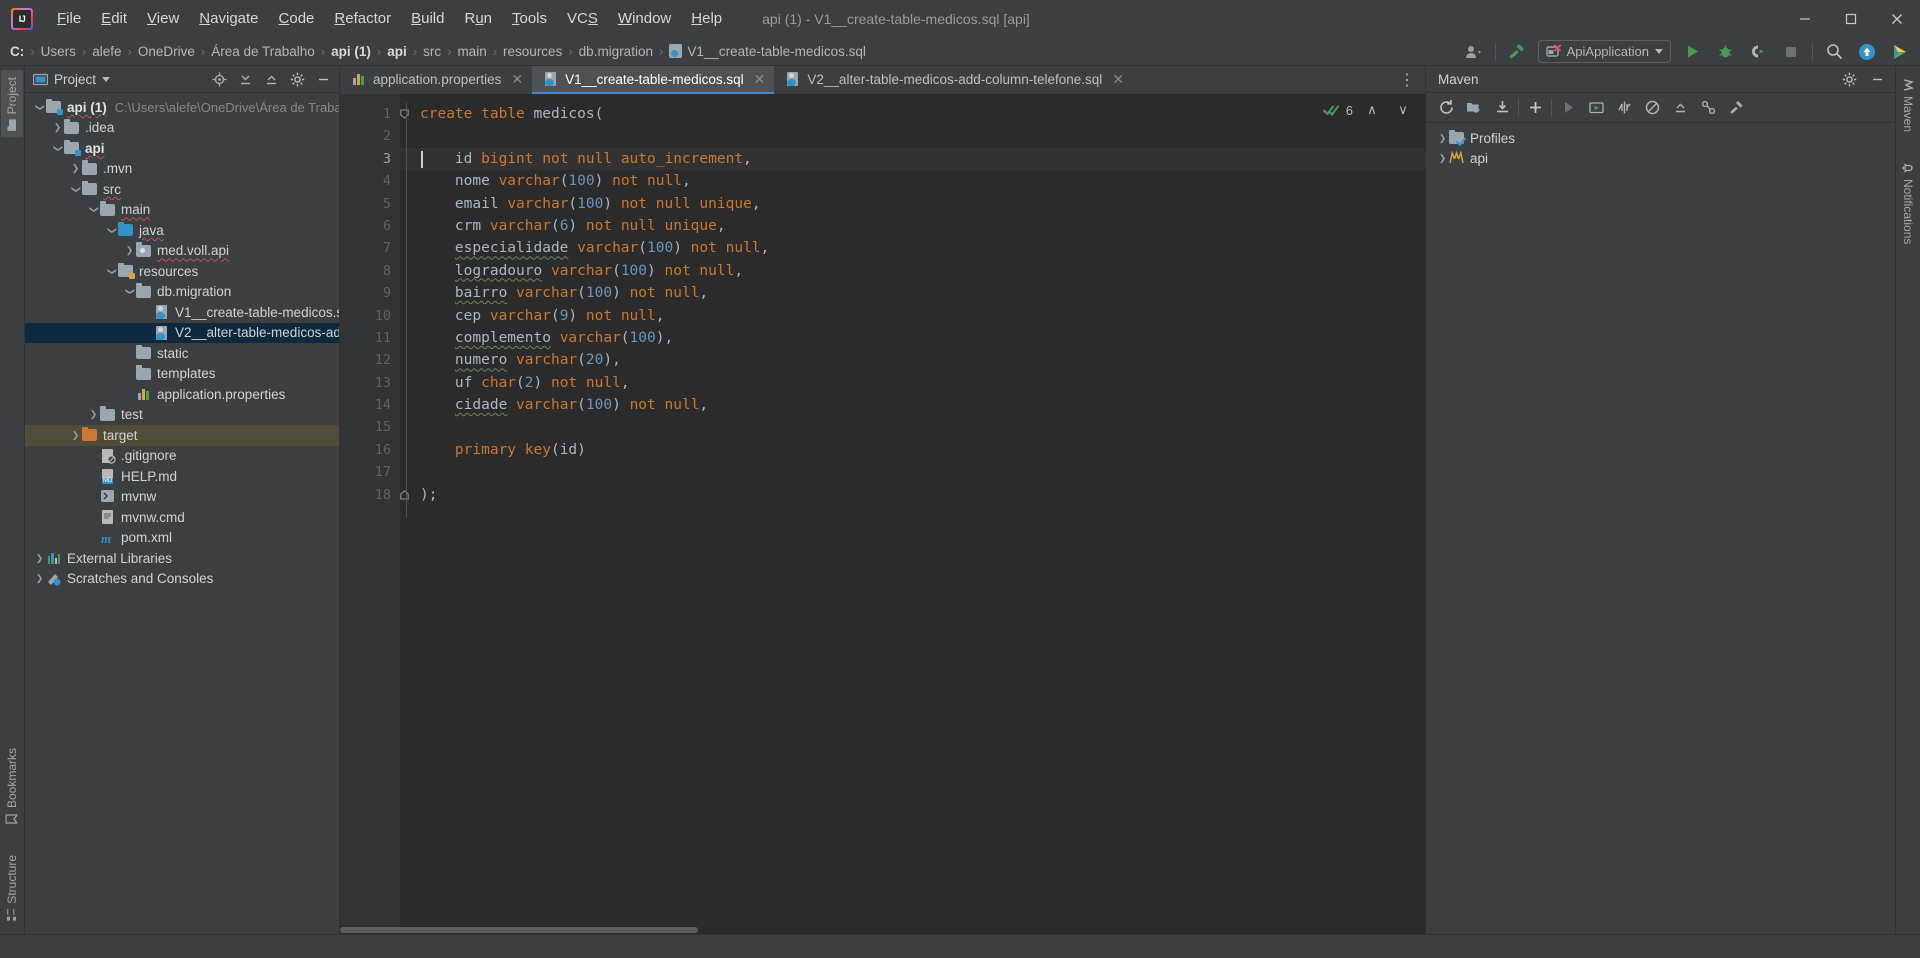 Image resolution: width=1920 pixels, height=958 pixels. I want to click on inspections-widget: 6 ∧ ∨, so click(1368, 110).